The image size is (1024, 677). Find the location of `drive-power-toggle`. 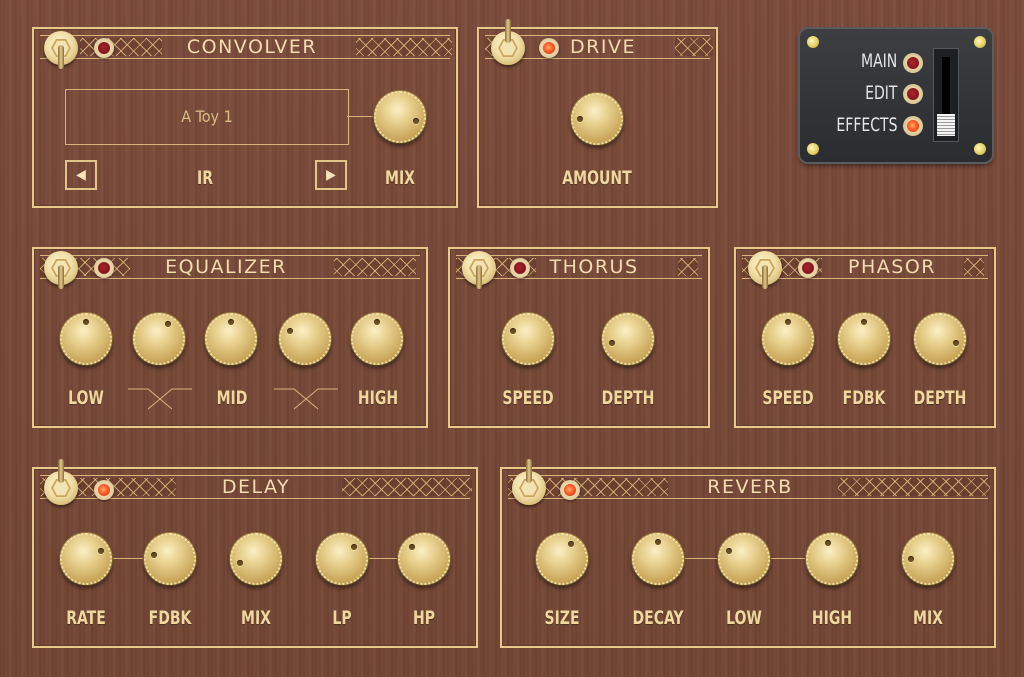

drive-power-toggle is located at coordinates (508, 42).